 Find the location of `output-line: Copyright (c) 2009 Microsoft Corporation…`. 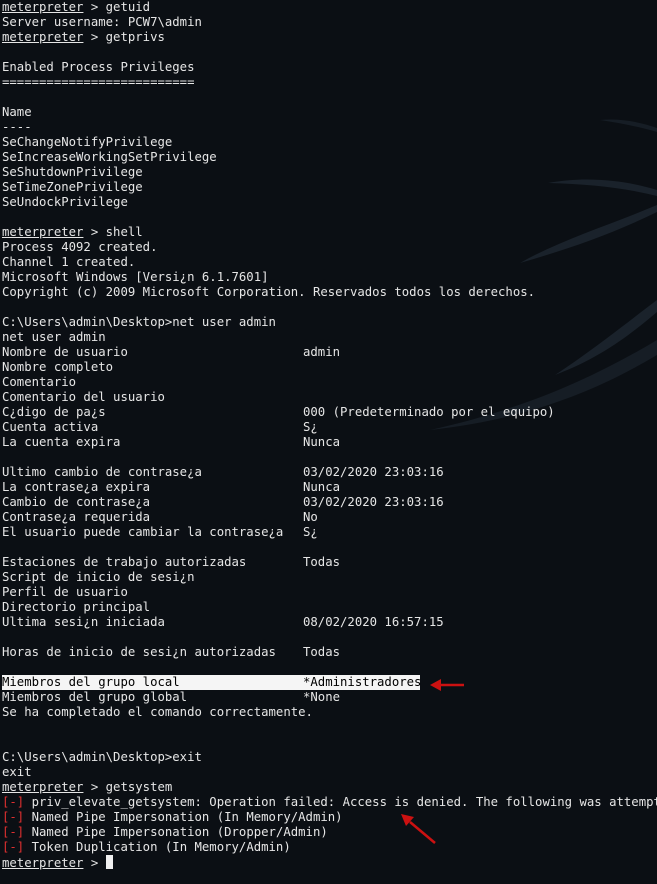

output-line: Copyright (c) 2009 Microsoft Corporation… is located at coordinates (269, 292).